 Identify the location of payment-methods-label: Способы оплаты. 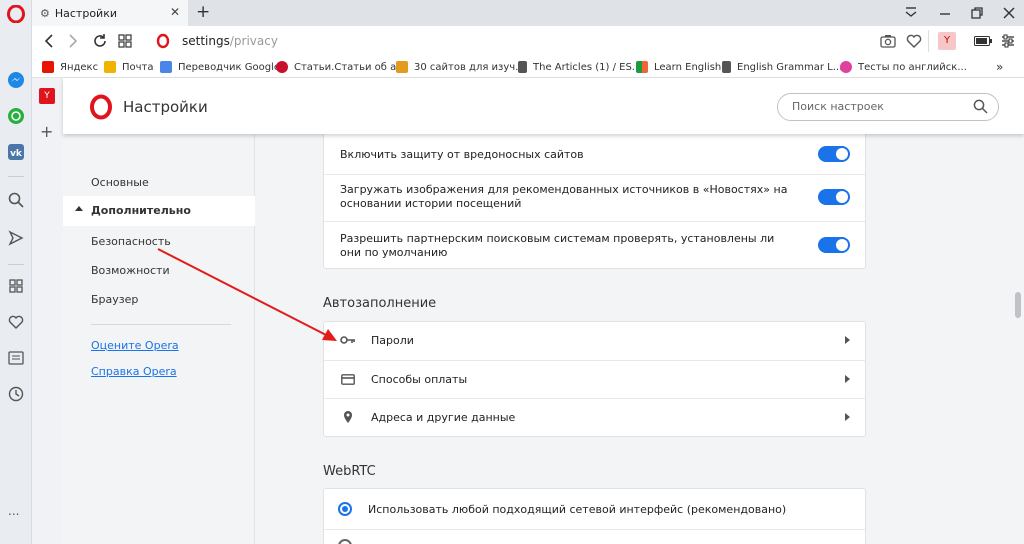
(419, 379).